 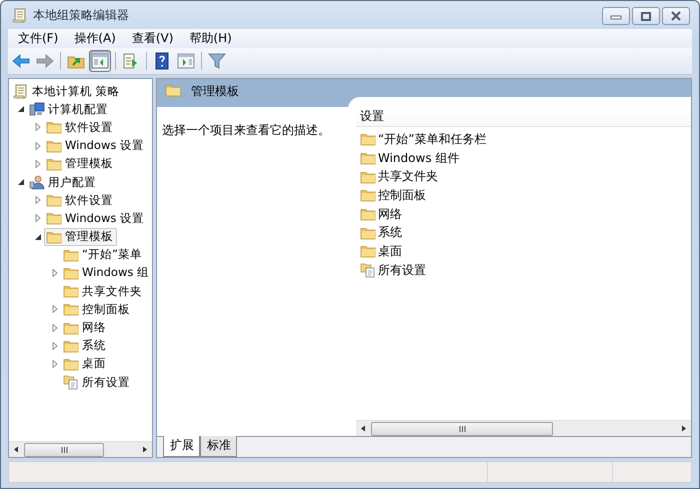 I want to click on menu-item: 查看(V), so click(x=153, y=38).